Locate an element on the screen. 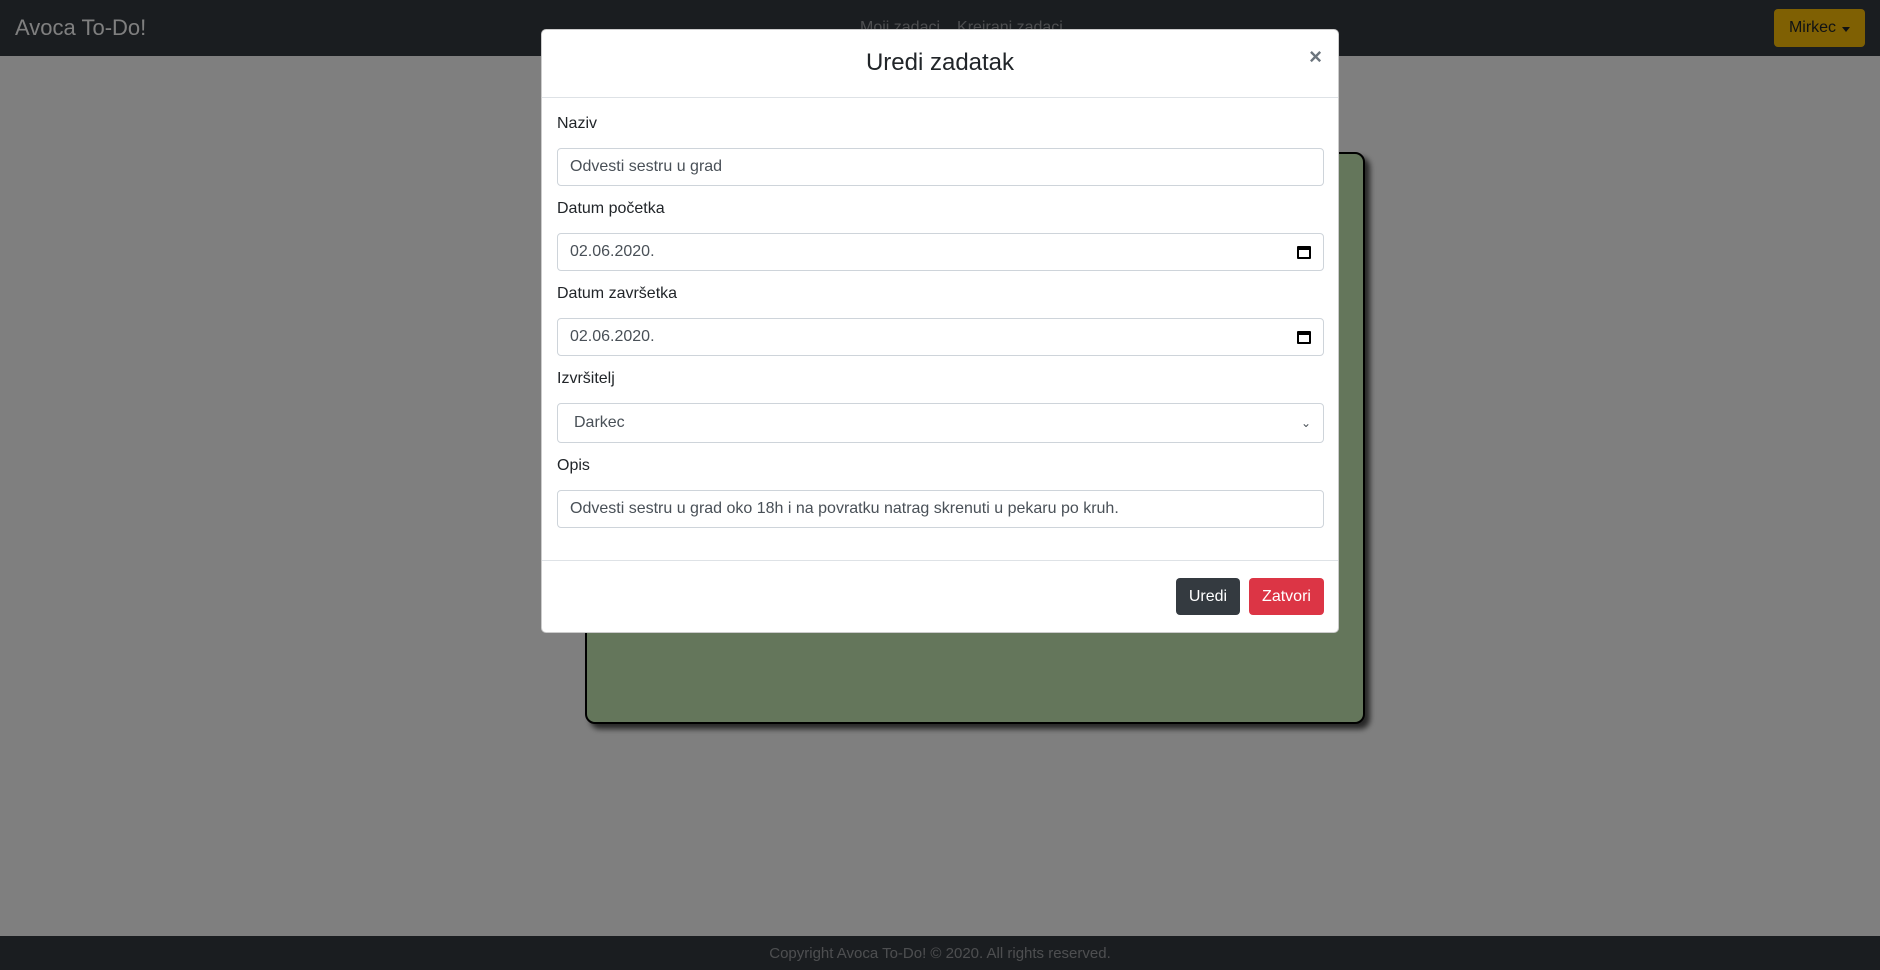 The width and height of the screenshot is (1880, 970). name-group: Naziv Odvesti sestru u grad is located at coordinates (940, 150).